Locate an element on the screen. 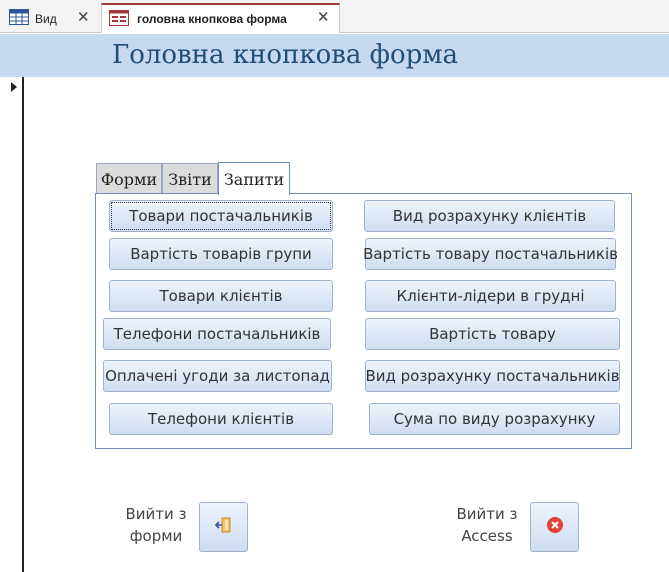 The width and height of the screenshot is (669, 572). tab-label: Вид is located at coordinates (46, 18).